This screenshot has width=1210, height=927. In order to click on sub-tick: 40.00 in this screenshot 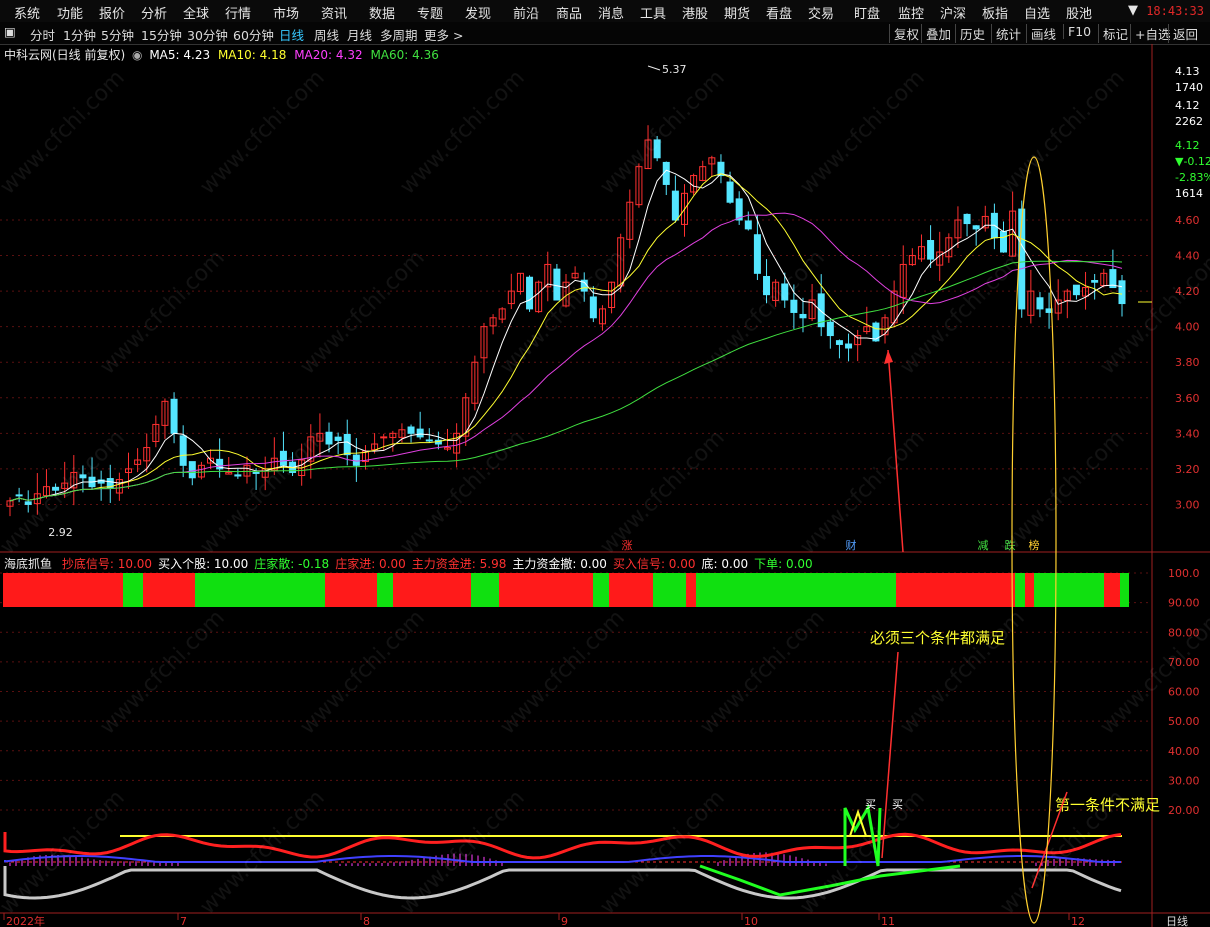, I will do `click(1184, 751)`.